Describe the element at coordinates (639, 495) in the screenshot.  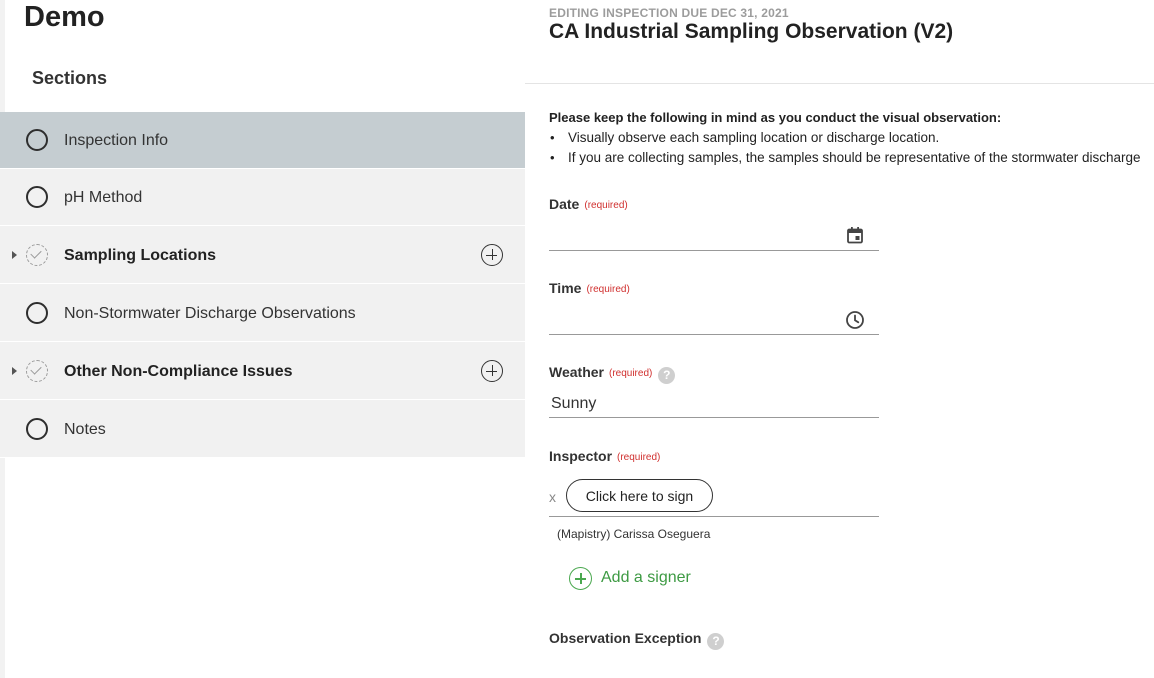
I see `click-to-sign-button: Click here to sign` at that location.